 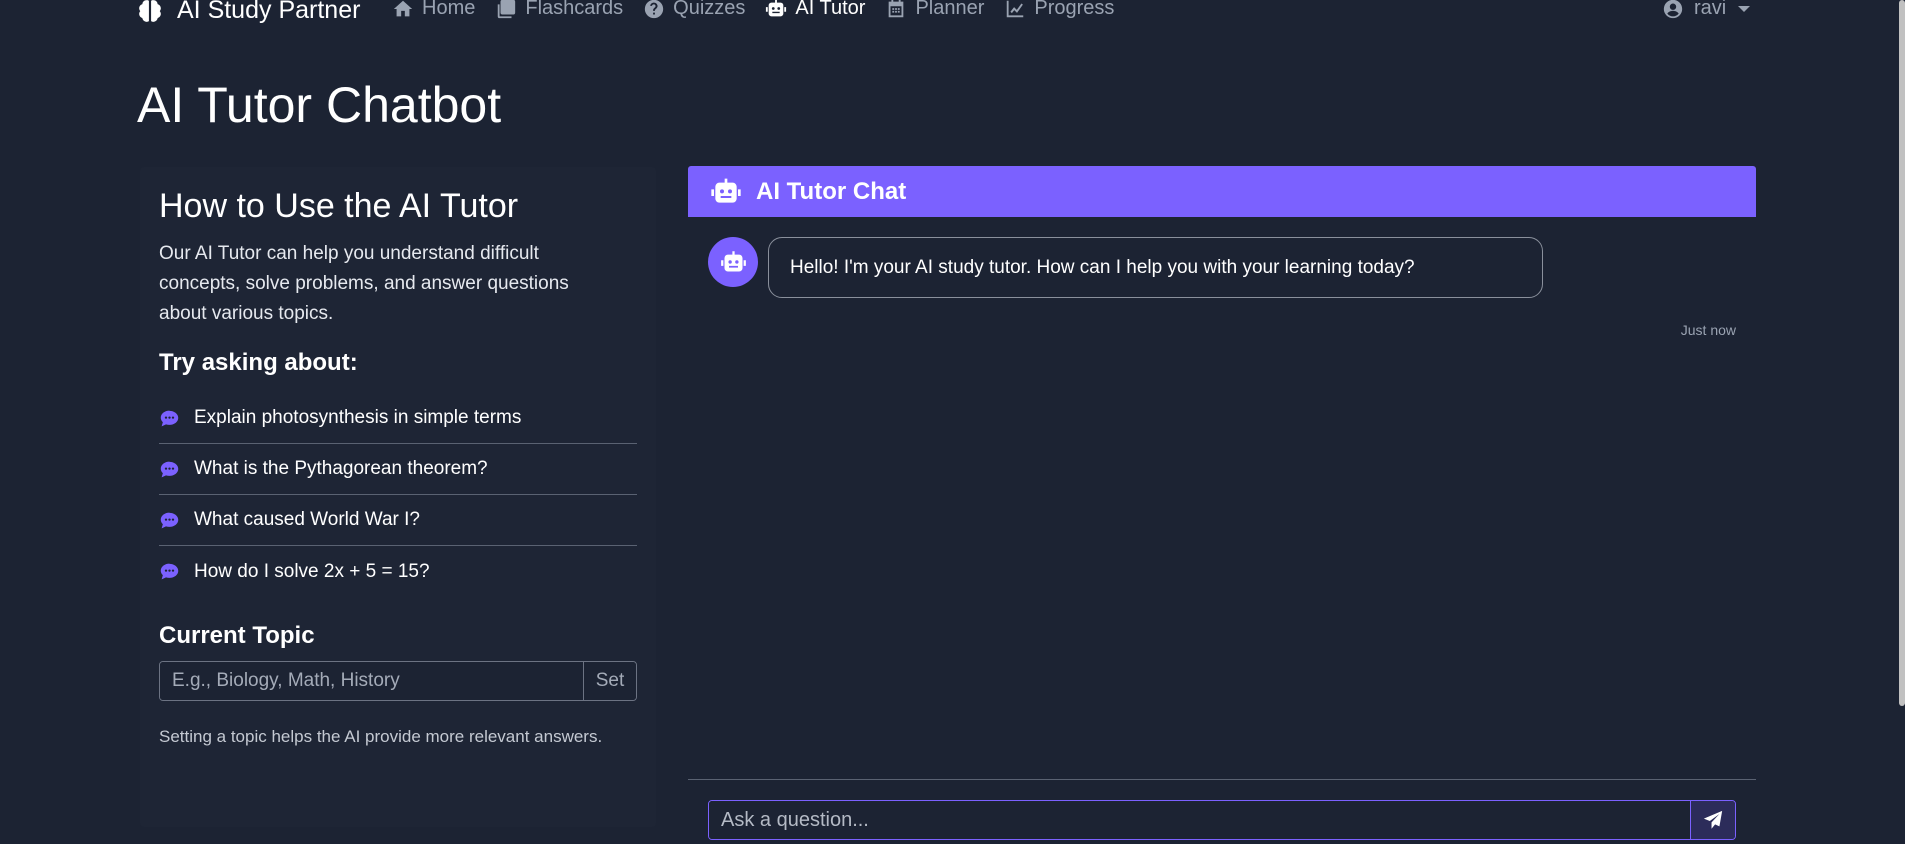 I want to click on brand-link: AI Study Partner, so click(x=248, y=12).